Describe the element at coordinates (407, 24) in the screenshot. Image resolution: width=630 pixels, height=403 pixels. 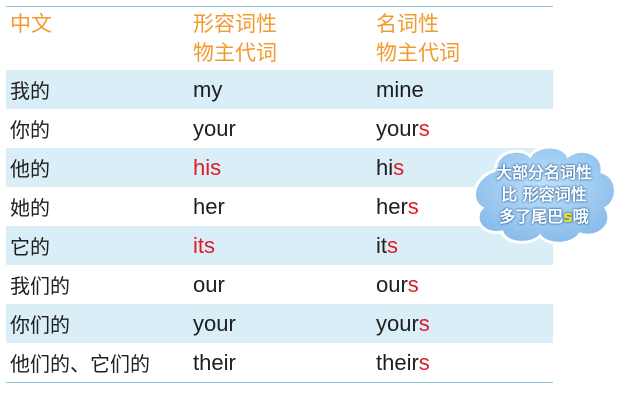
I see `header-noun-line1: 名词性` at that location.